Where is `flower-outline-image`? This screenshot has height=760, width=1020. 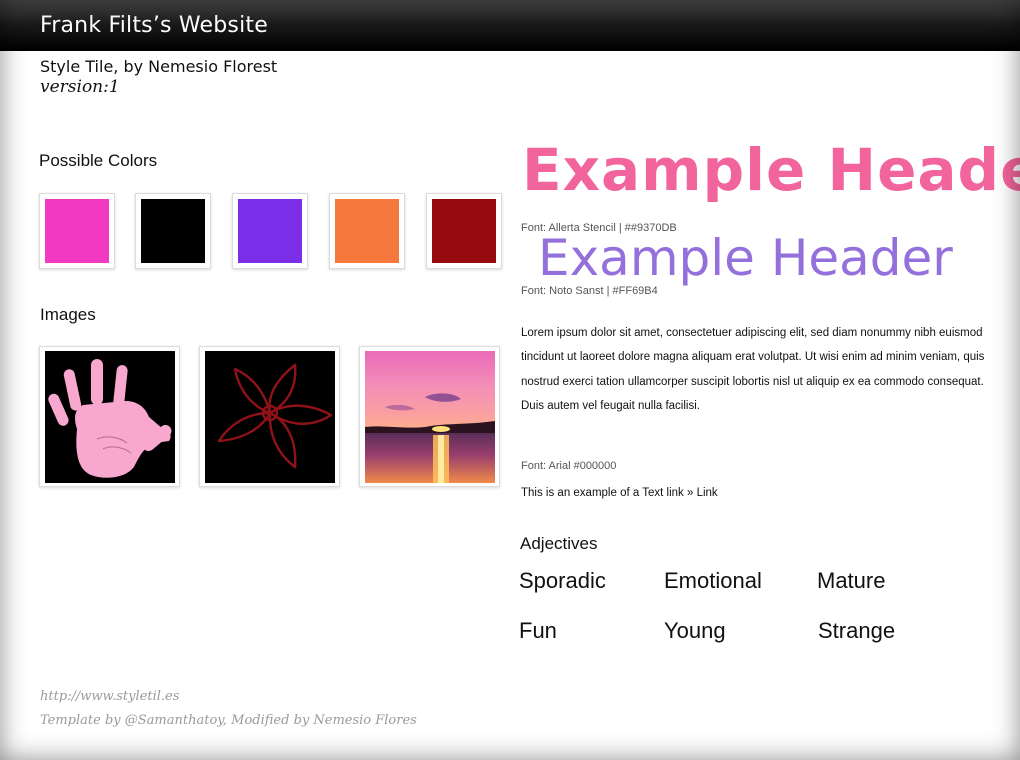
flower-outline-image is located at coordinates (270, 417).